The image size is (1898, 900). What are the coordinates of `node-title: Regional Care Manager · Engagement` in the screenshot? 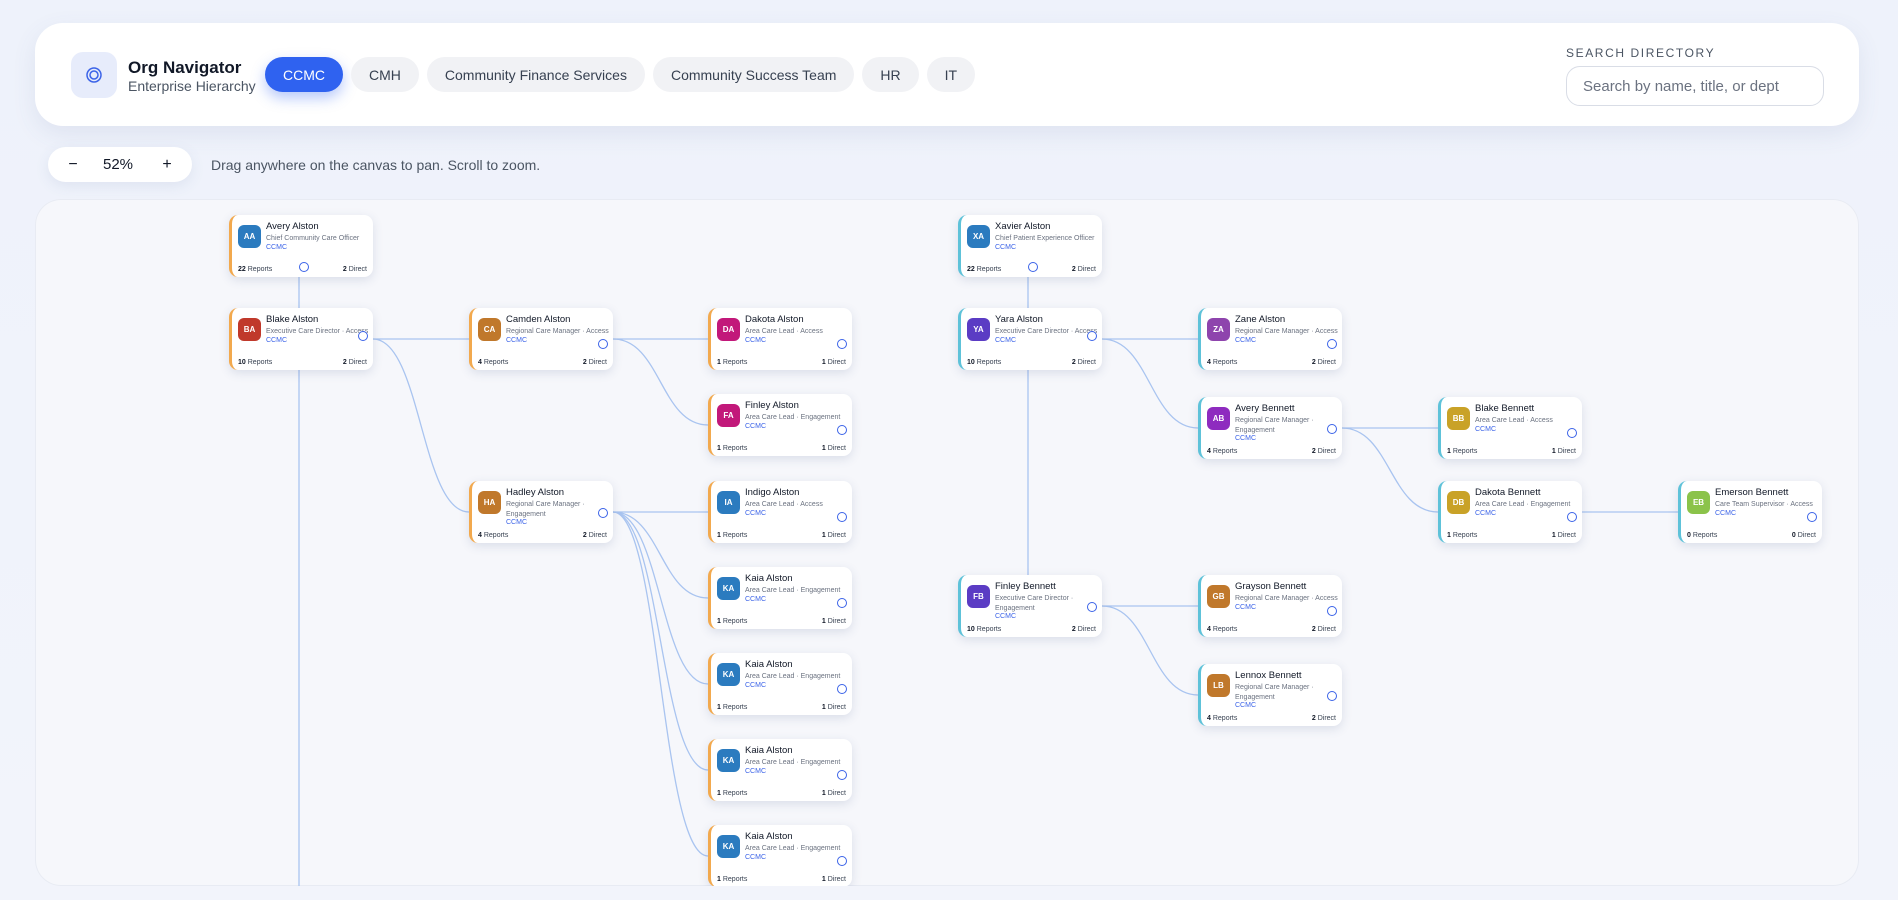 It's located at (1274, 692).